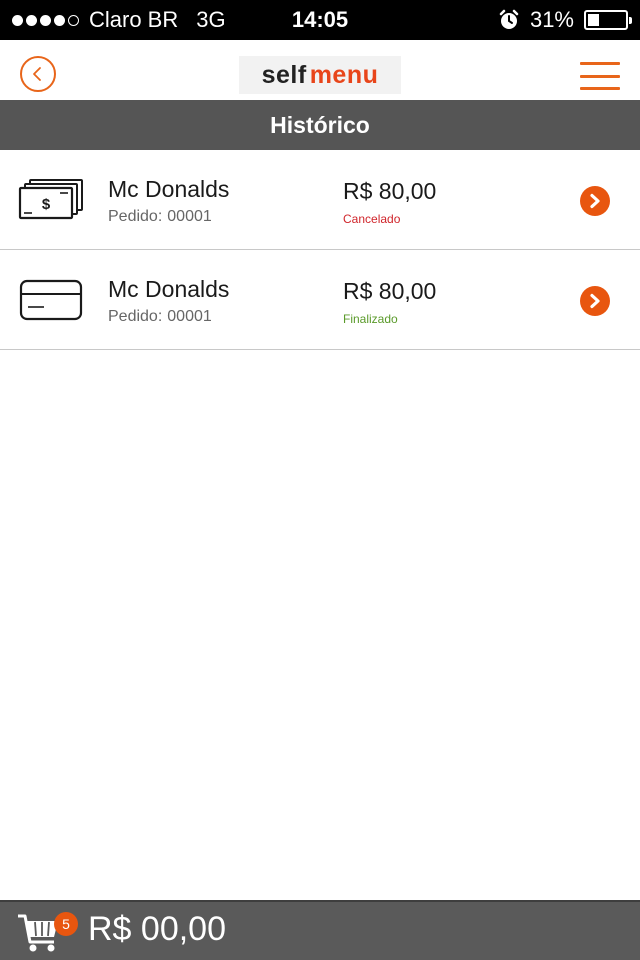 Image resolution: width=640 pixels, height=960 pixels. Describe the element at coordinates (66, 924) in the screenshot. I see `cart-count-badge: 5` at that location.